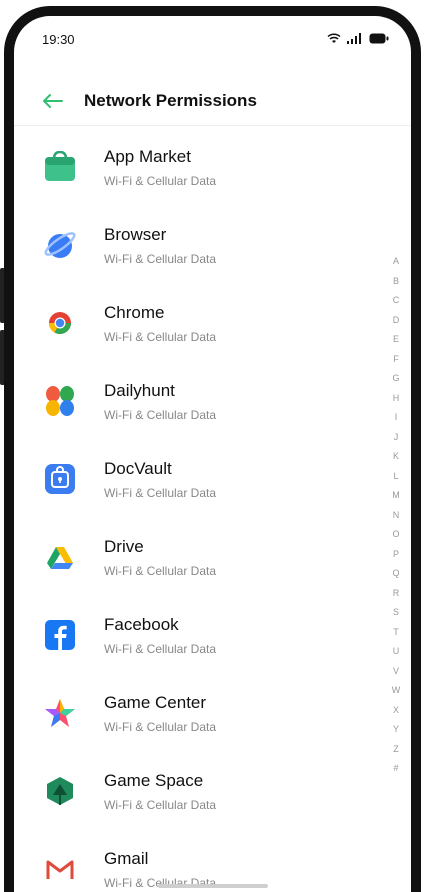 This screenshot has width=425, height=892. I want to click on arrow-left-icon, so click(53, 101).